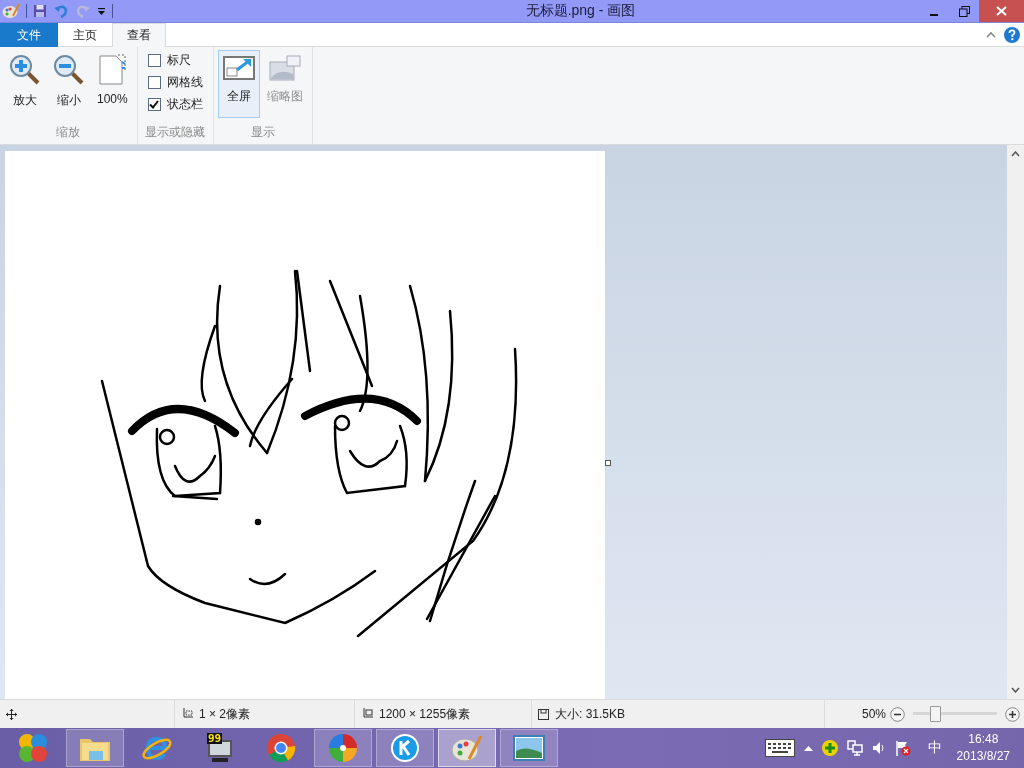 This screenshot has height=768, width=1024. What do you see at coordinates (238, 84) in the screenshot?
I see `fullscreen-button: 全屏` at bounding box center [238, 84].